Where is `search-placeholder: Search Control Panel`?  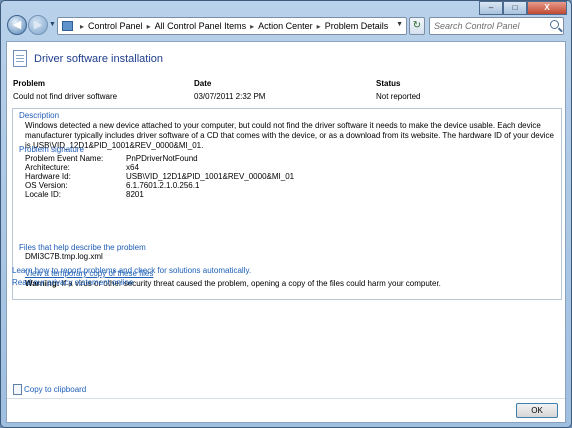 search-placeholder: Search Control Panel is located at coordinates (477, 26).